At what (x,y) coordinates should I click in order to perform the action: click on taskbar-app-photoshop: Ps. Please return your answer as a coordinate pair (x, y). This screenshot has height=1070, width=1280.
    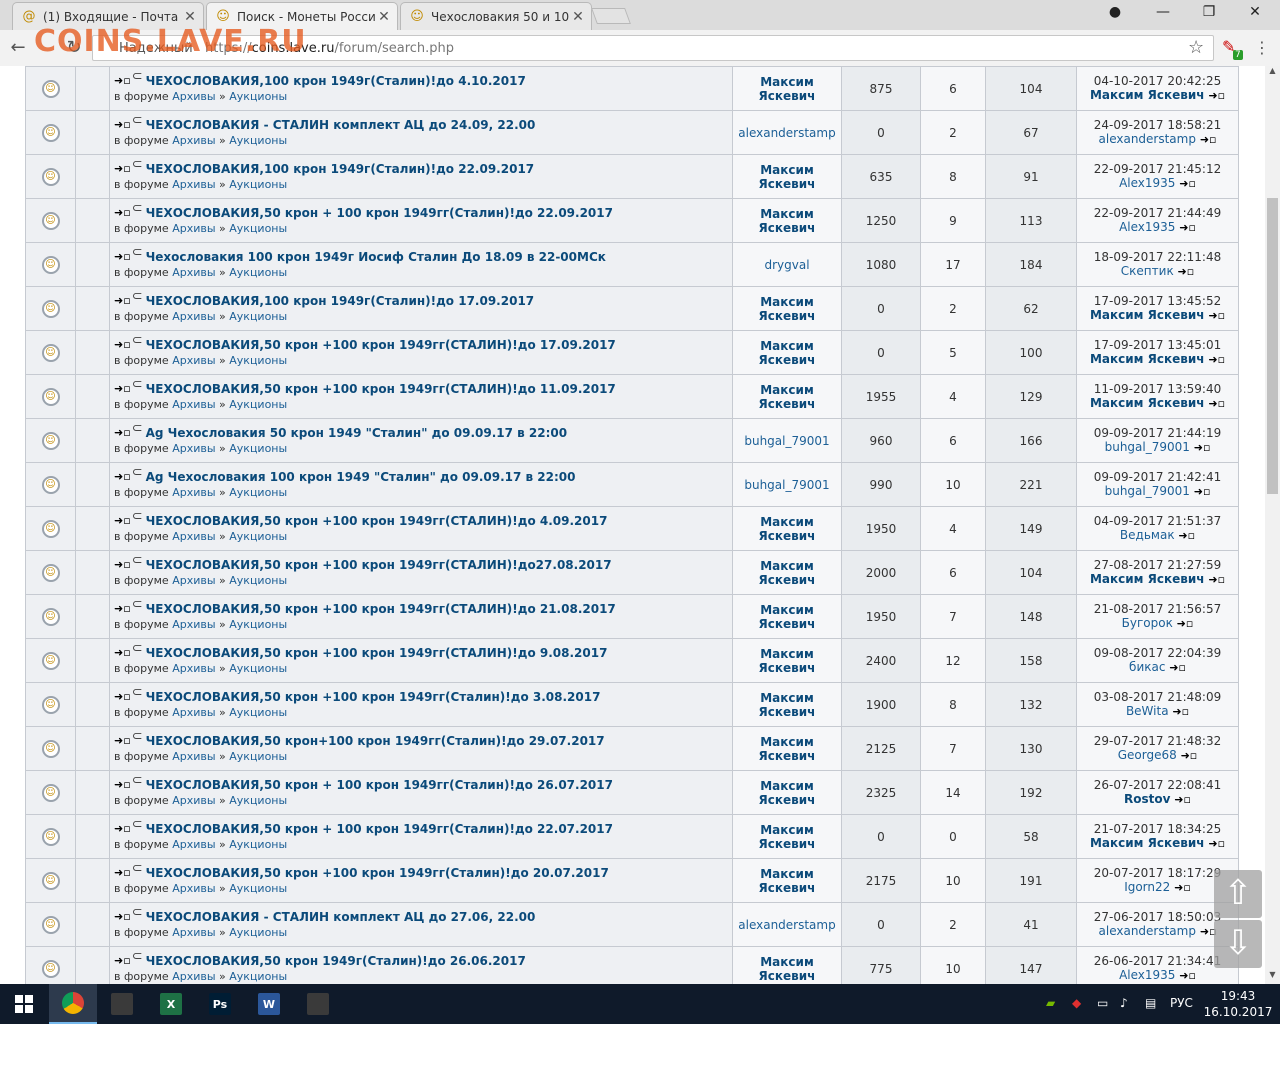
    Looking at the image, I should click on (220, 1004).